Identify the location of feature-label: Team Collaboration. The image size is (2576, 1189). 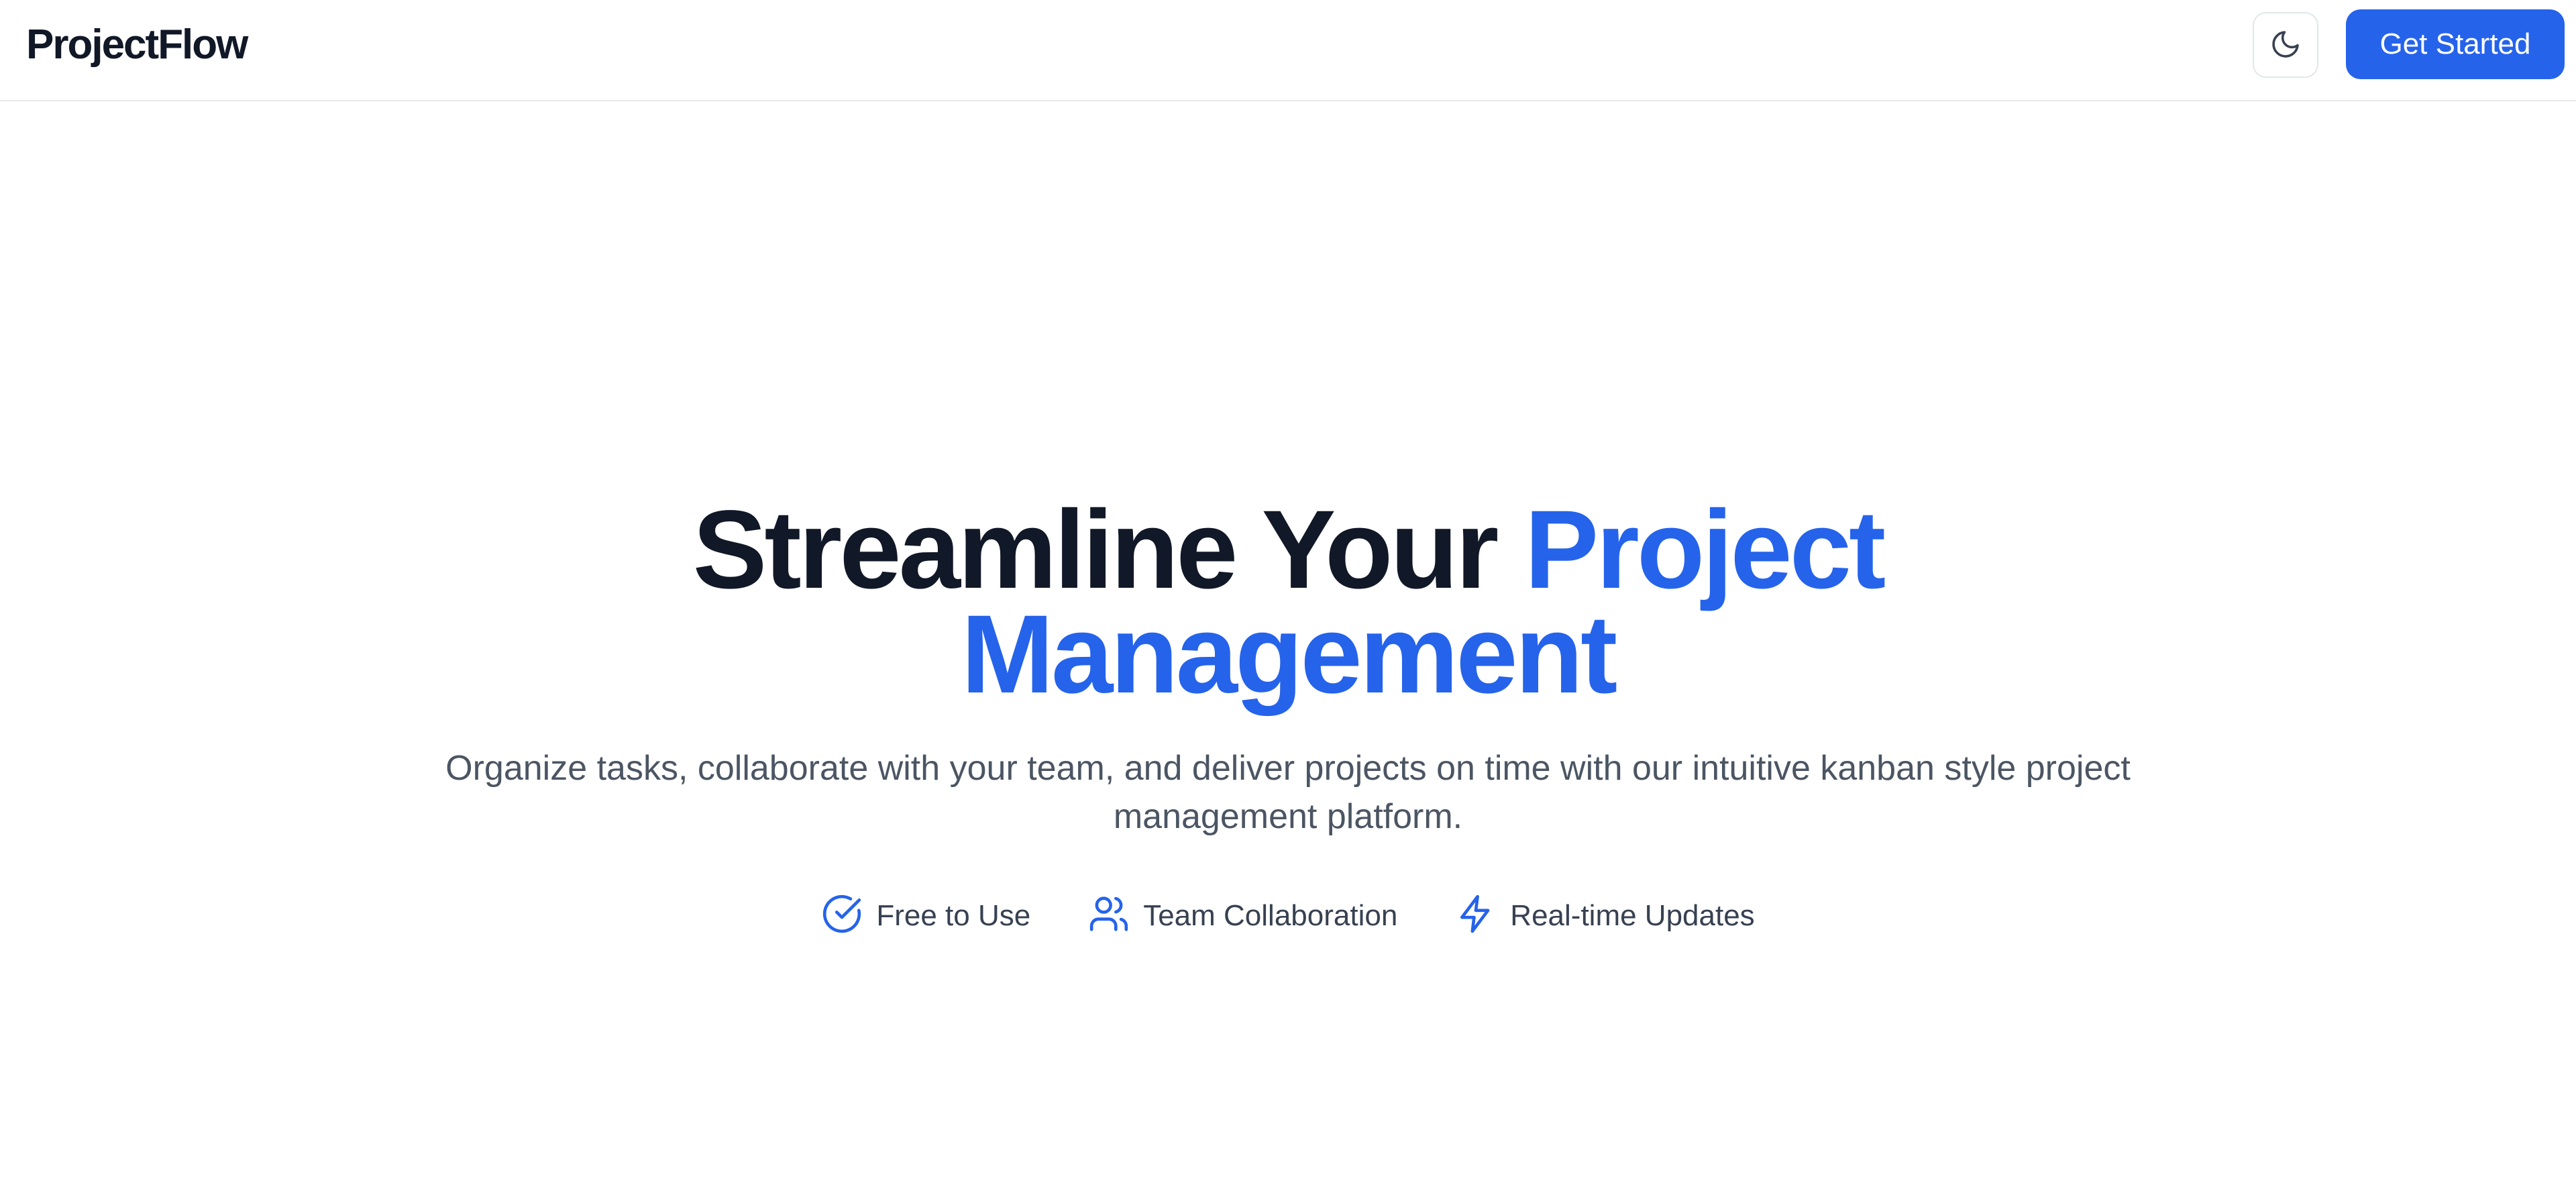
(1270, 915).